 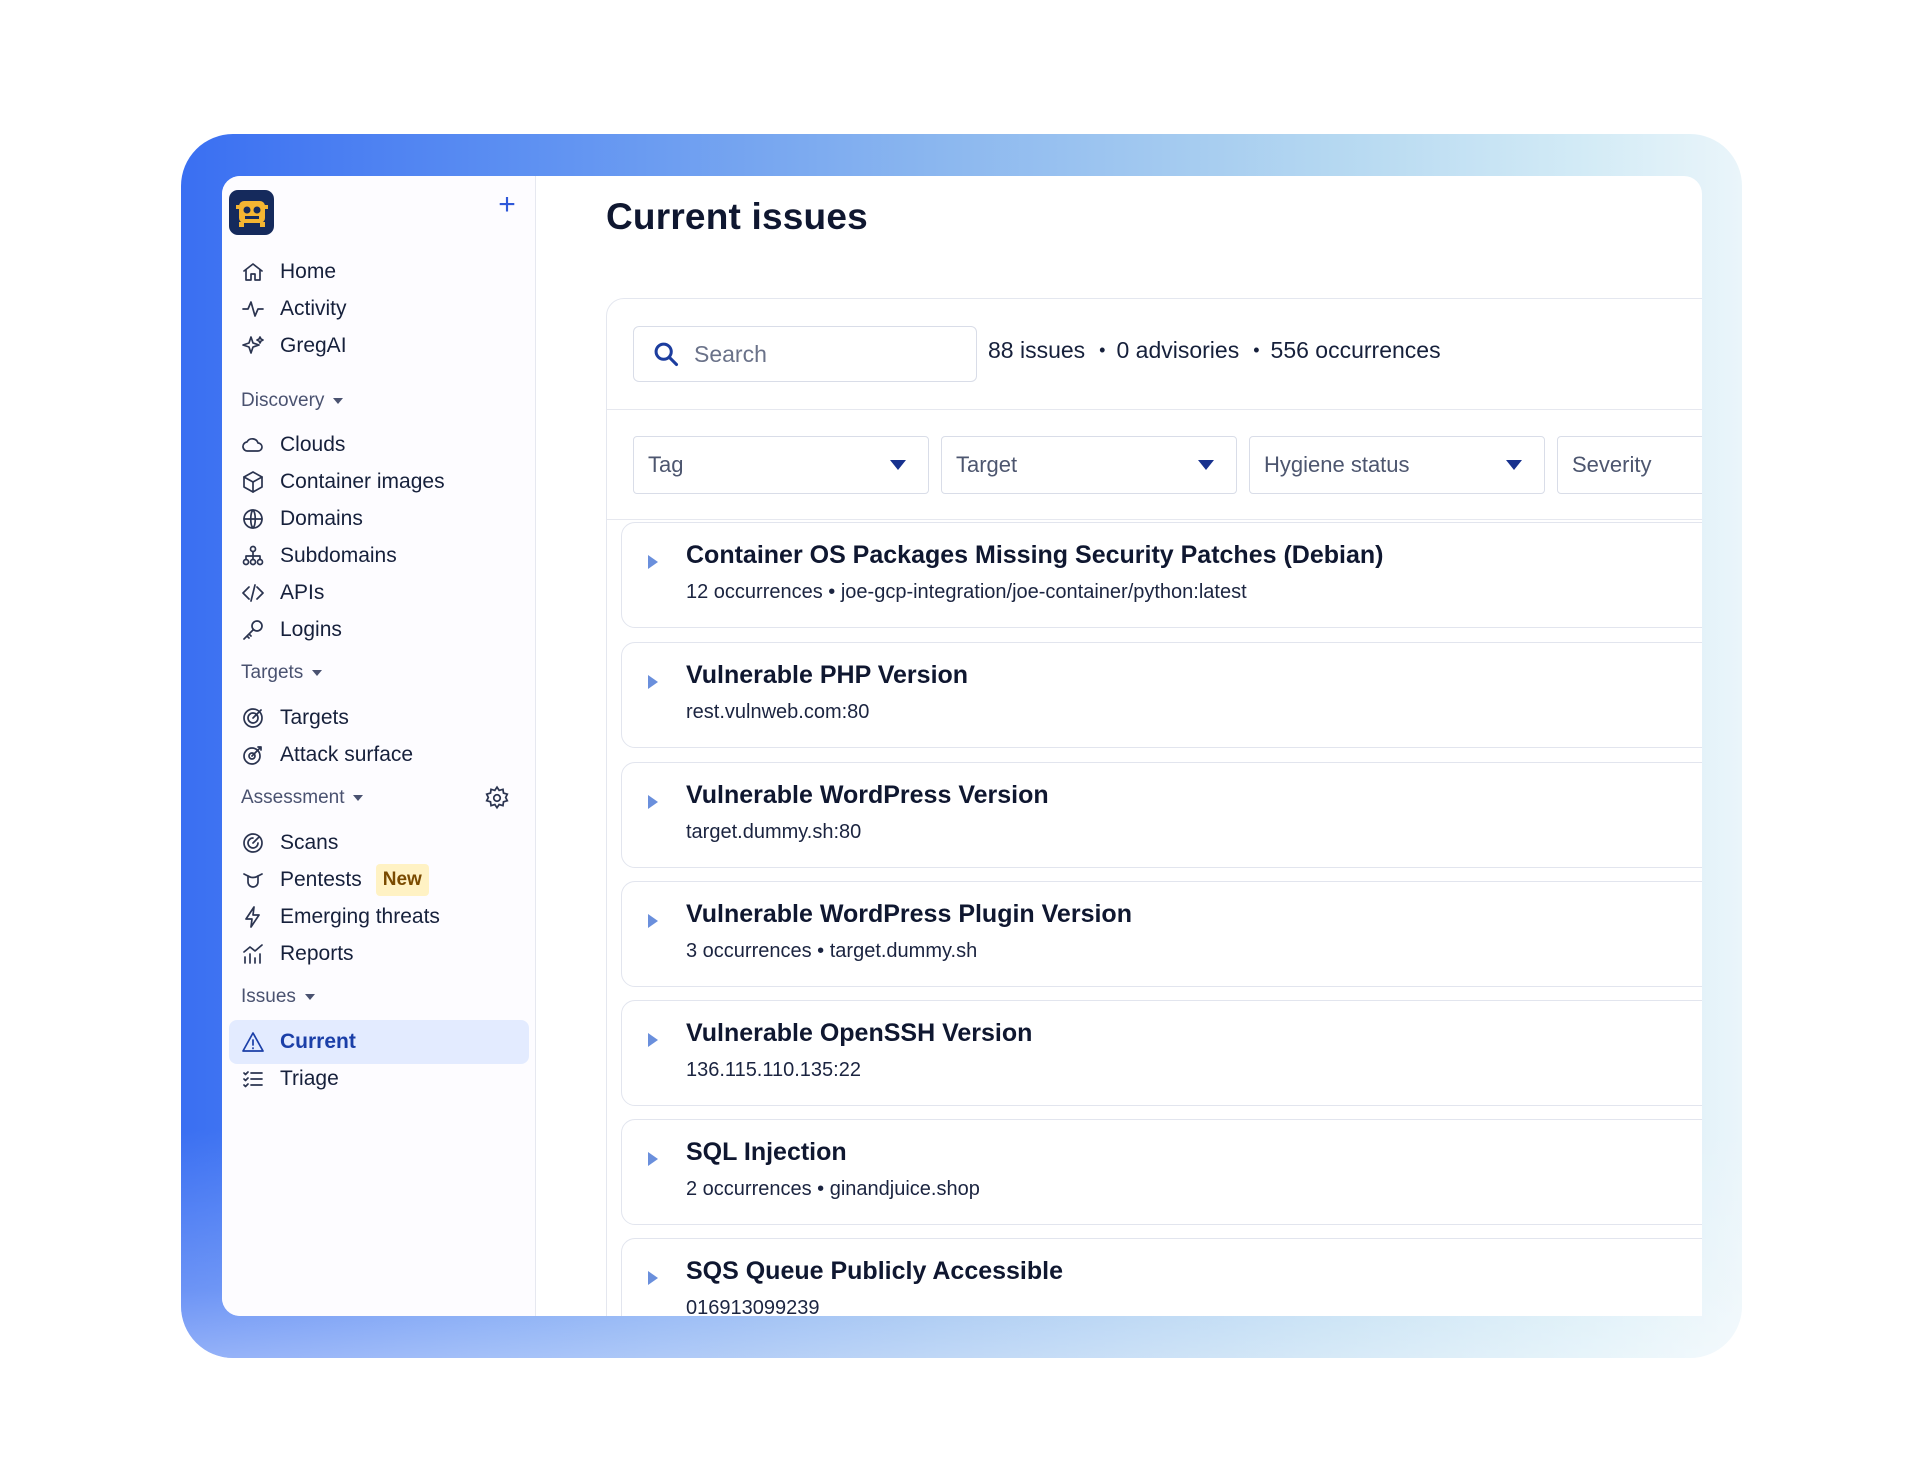 What do you see at coordinates (253, 309) in the screenshot?
I see `activity-icon` at bounding box center [253, 309].